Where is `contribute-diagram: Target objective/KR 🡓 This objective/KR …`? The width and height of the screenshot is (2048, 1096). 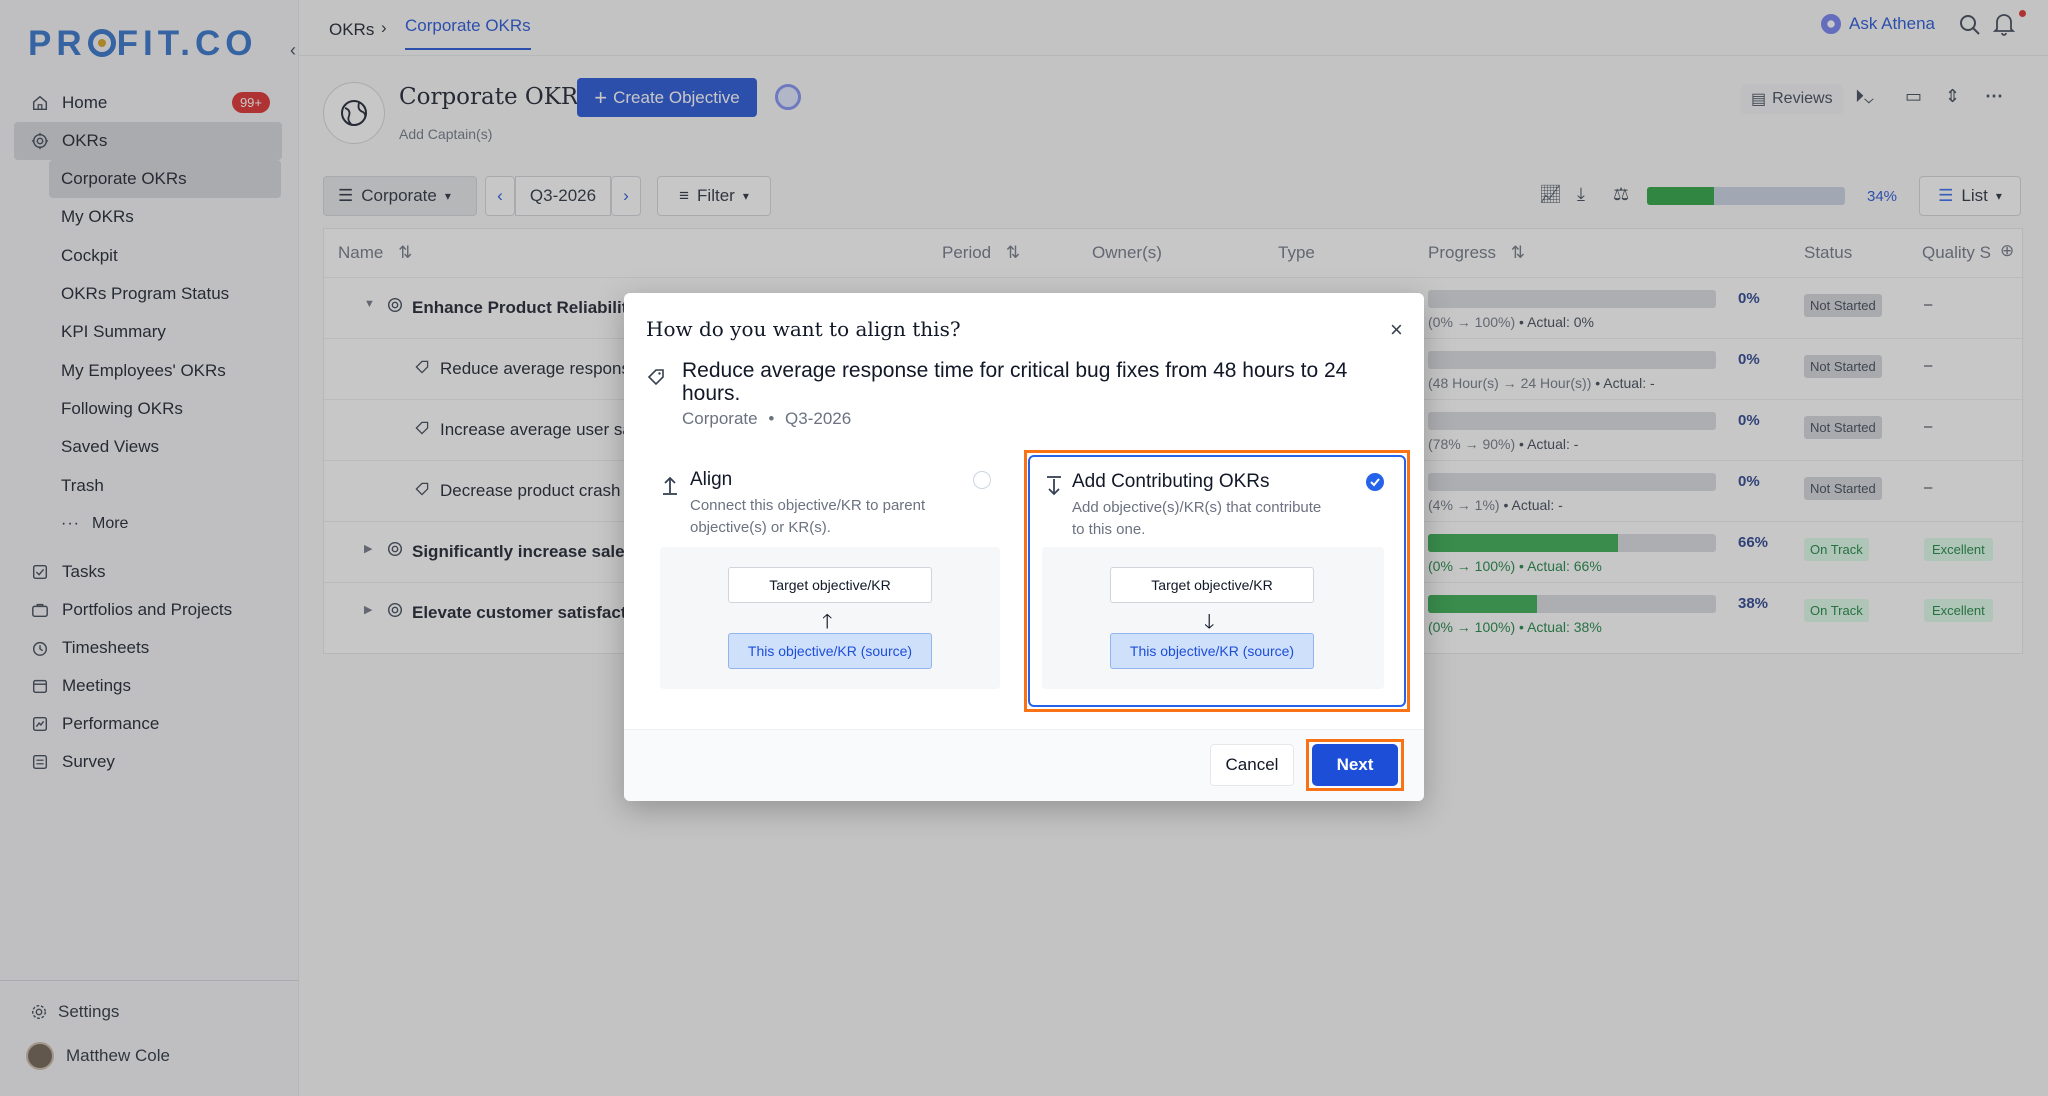
contribute-diagram: Target objective/KR 🡓 This objective/KR … is located at coordinates (1213, 618).